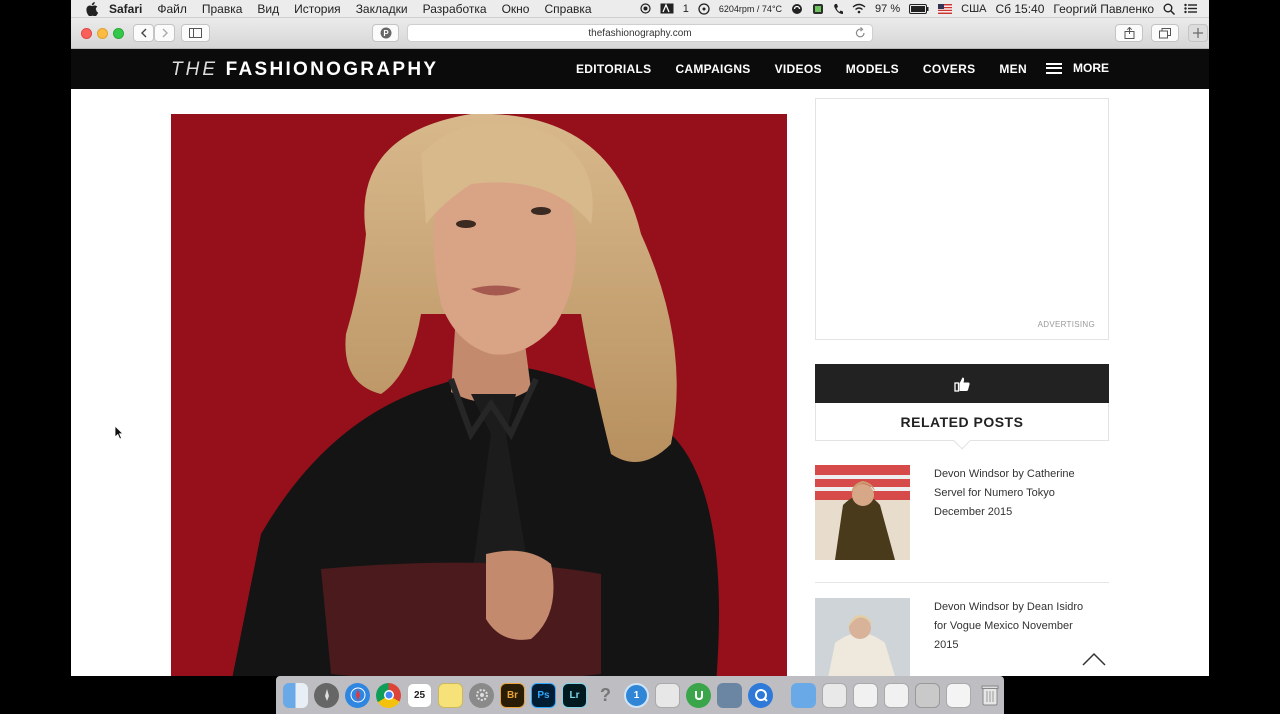 The width and height of the screenshot is (1280, 714). I want to click on record-icon, so click(645, 8).